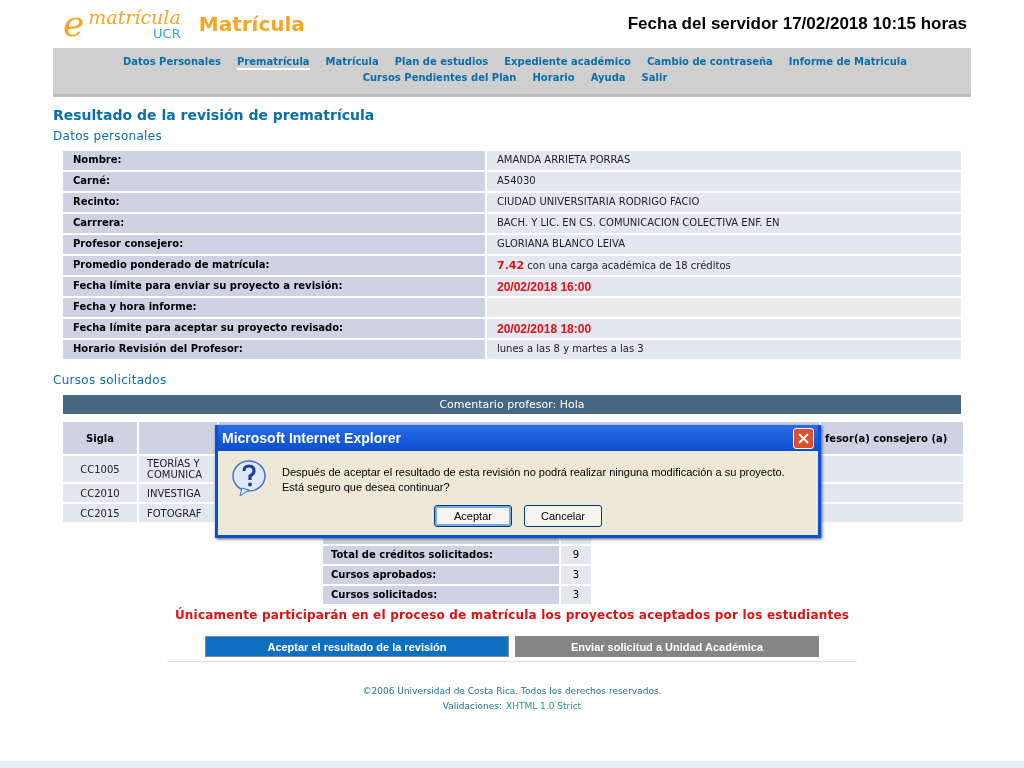 The image size is (1024, 768). What do you see at coordinates (654, 79) in the screenshot?
I see `nav-link: Salir` at bounding box center [654, 79].